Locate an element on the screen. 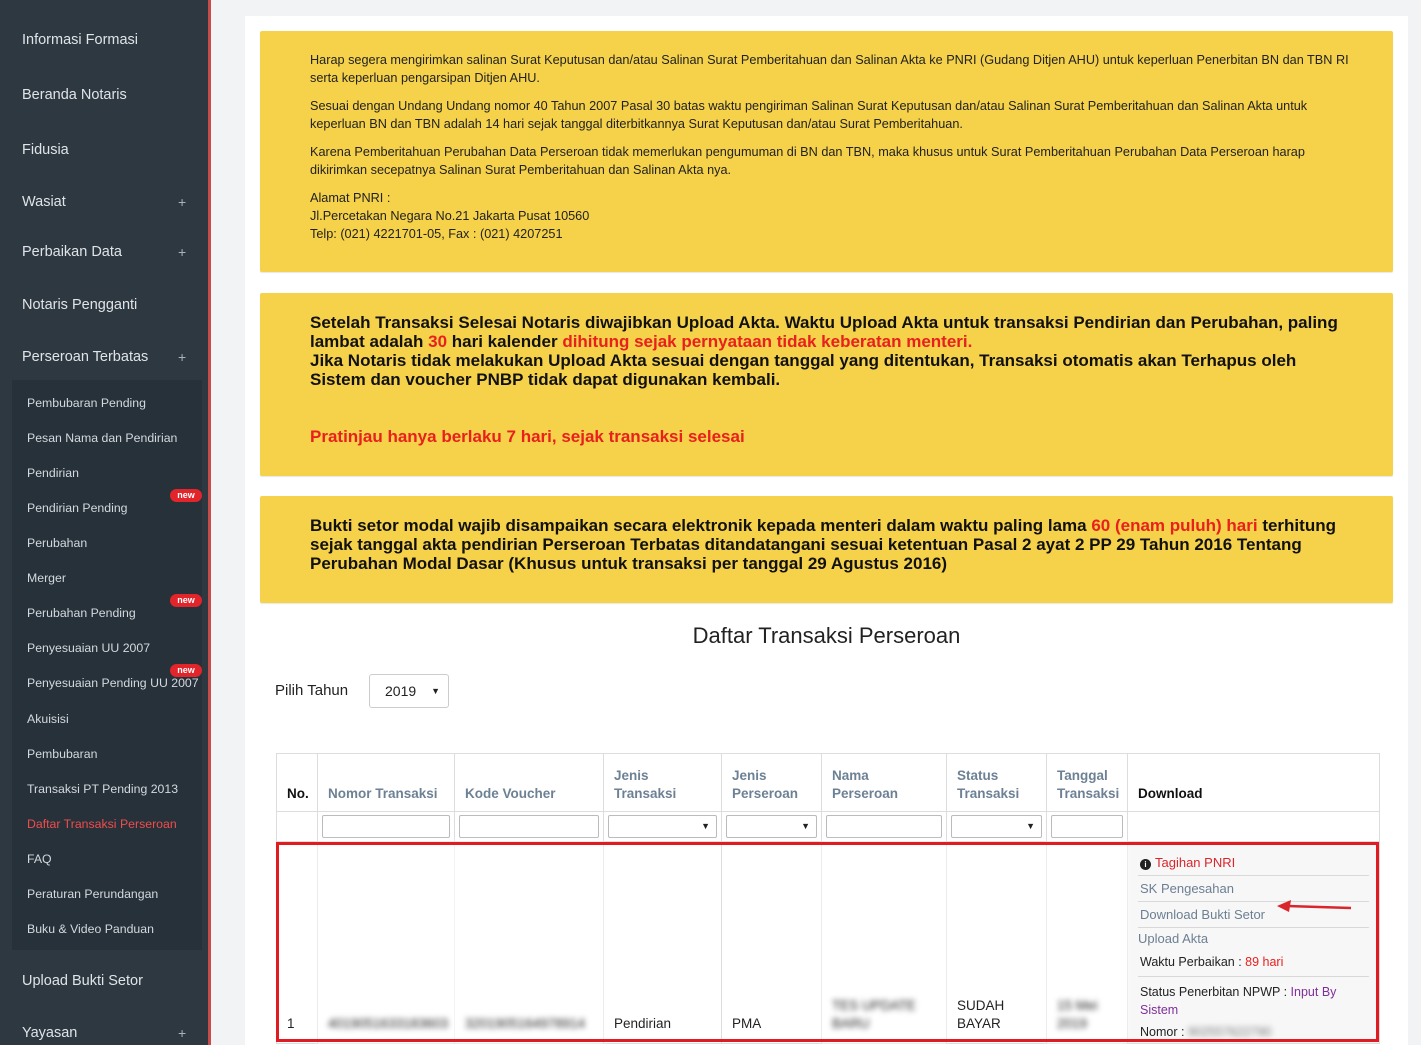  nav-perbaikan-data: Perbaikan Data + is located at coordinates (105, 252).